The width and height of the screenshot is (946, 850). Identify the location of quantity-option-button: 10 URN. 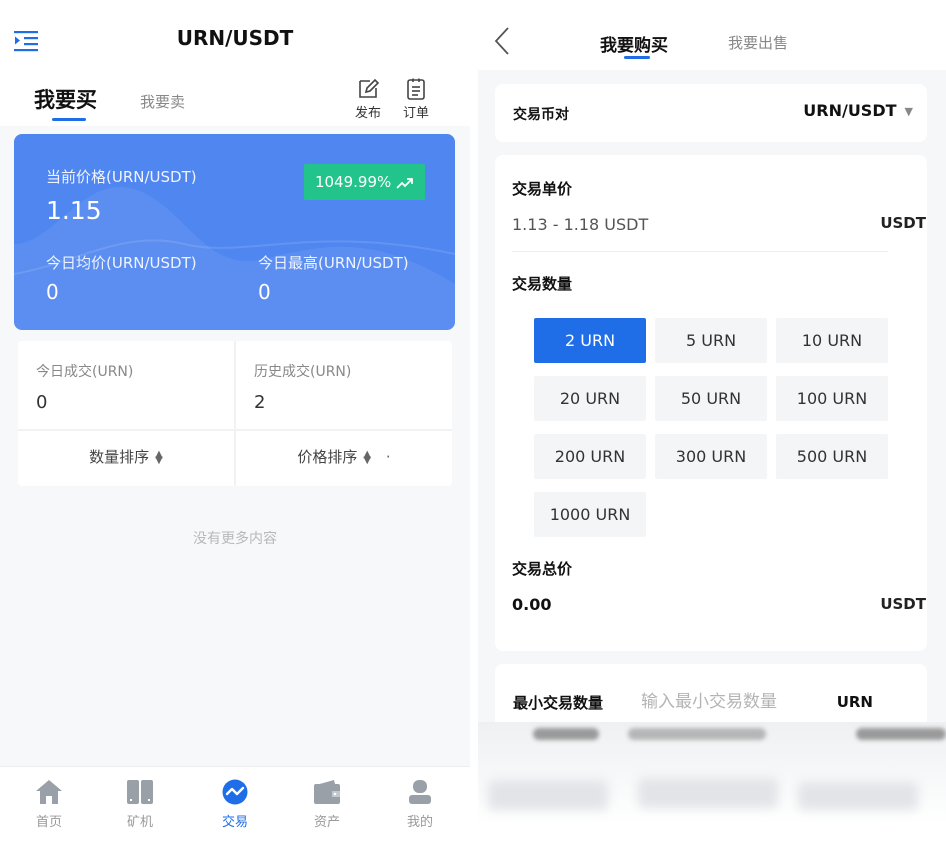
(832, 340).